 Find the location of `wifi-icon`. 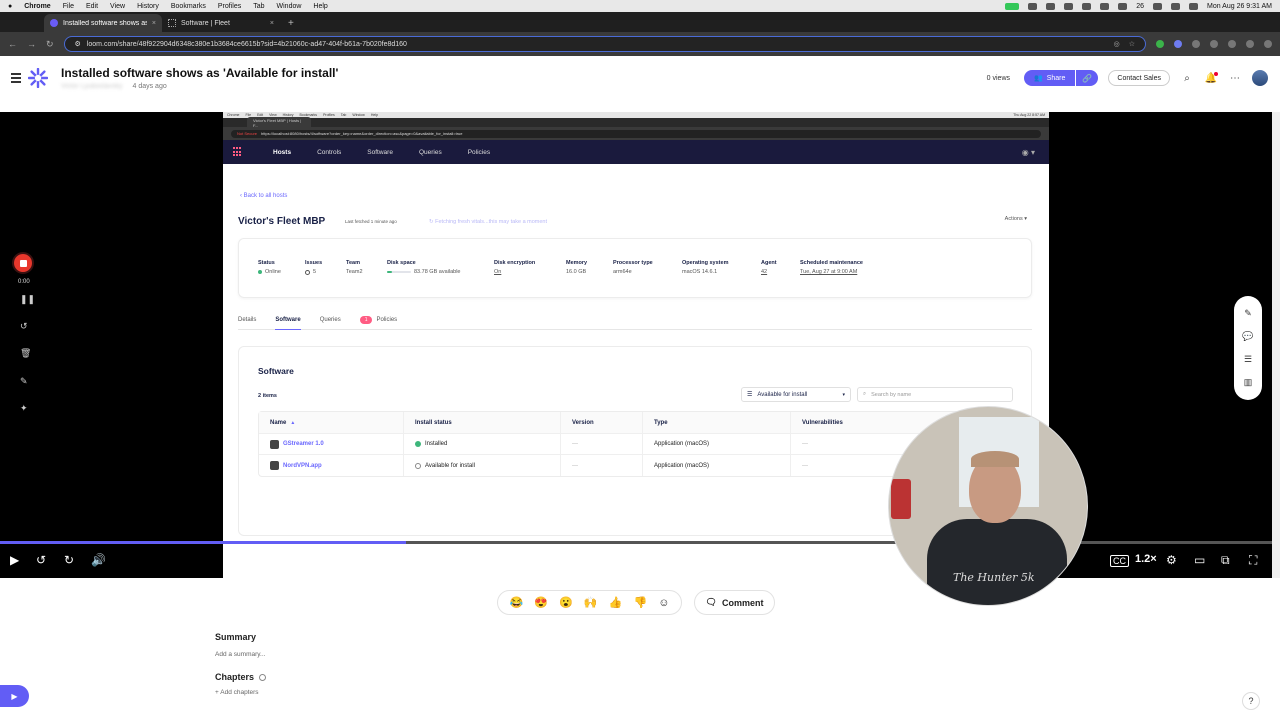

wifi-icon is located at coordinates (1175, 6).